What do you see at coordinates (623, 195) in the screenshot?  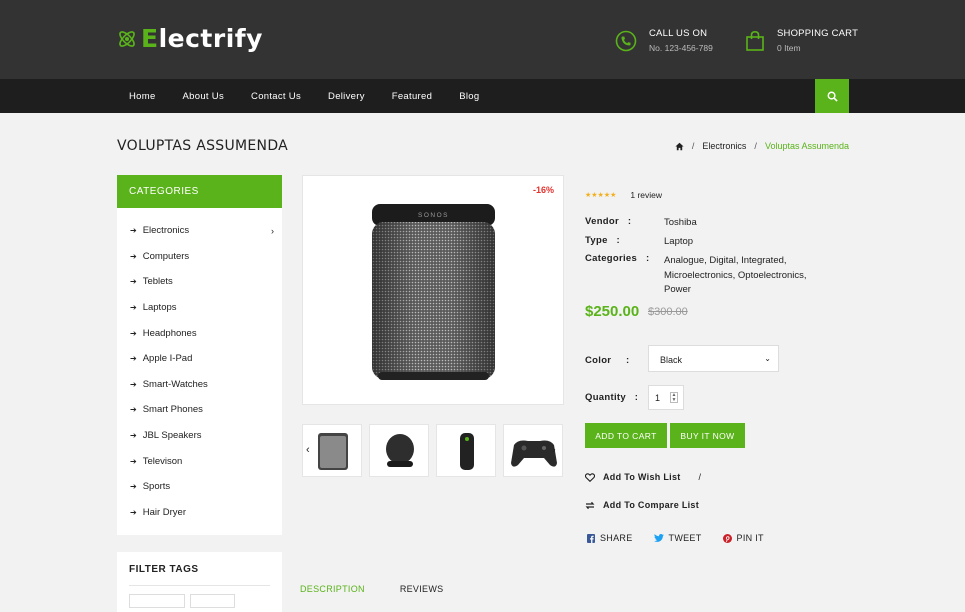 I see `product-rating: ★★★★★ 1 review` at bounding box center [623, 195].